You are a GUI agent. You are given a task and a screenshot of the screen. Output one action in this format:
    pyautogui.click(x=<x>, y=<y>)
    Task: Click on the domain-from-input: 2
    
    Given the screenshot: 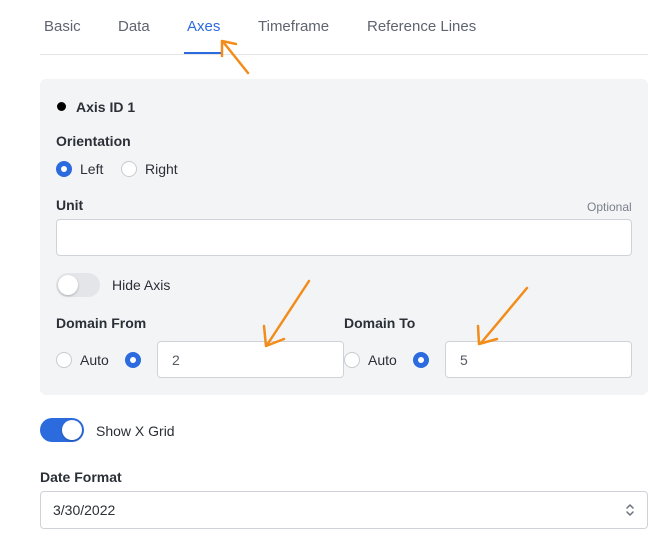 What is the action you would take?
    pyautogui.click(x=250, y=359)
    